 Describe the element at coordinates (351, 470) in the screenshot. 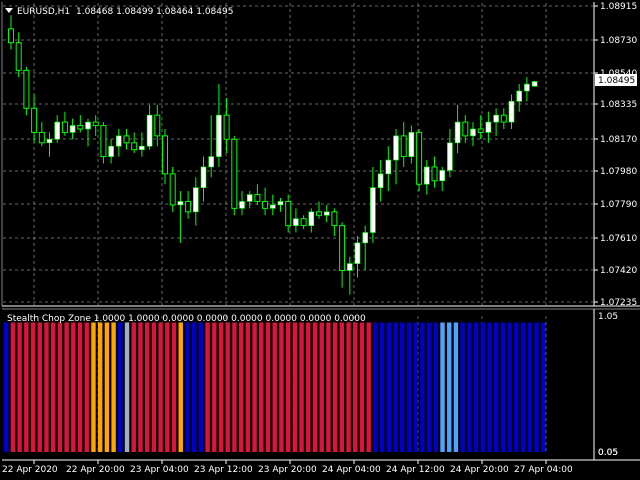

I see `time-tick-label: 24 Apr 04:00` at that location.